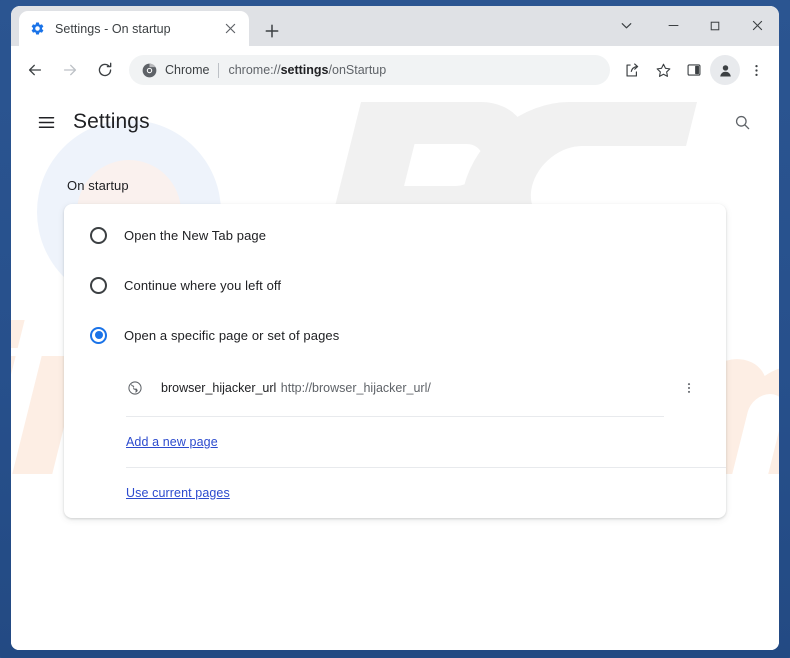  Describe the element at coordinates (395, 493) in the screenshot. I see `use-current-pages-row: Use current pages` at that location.